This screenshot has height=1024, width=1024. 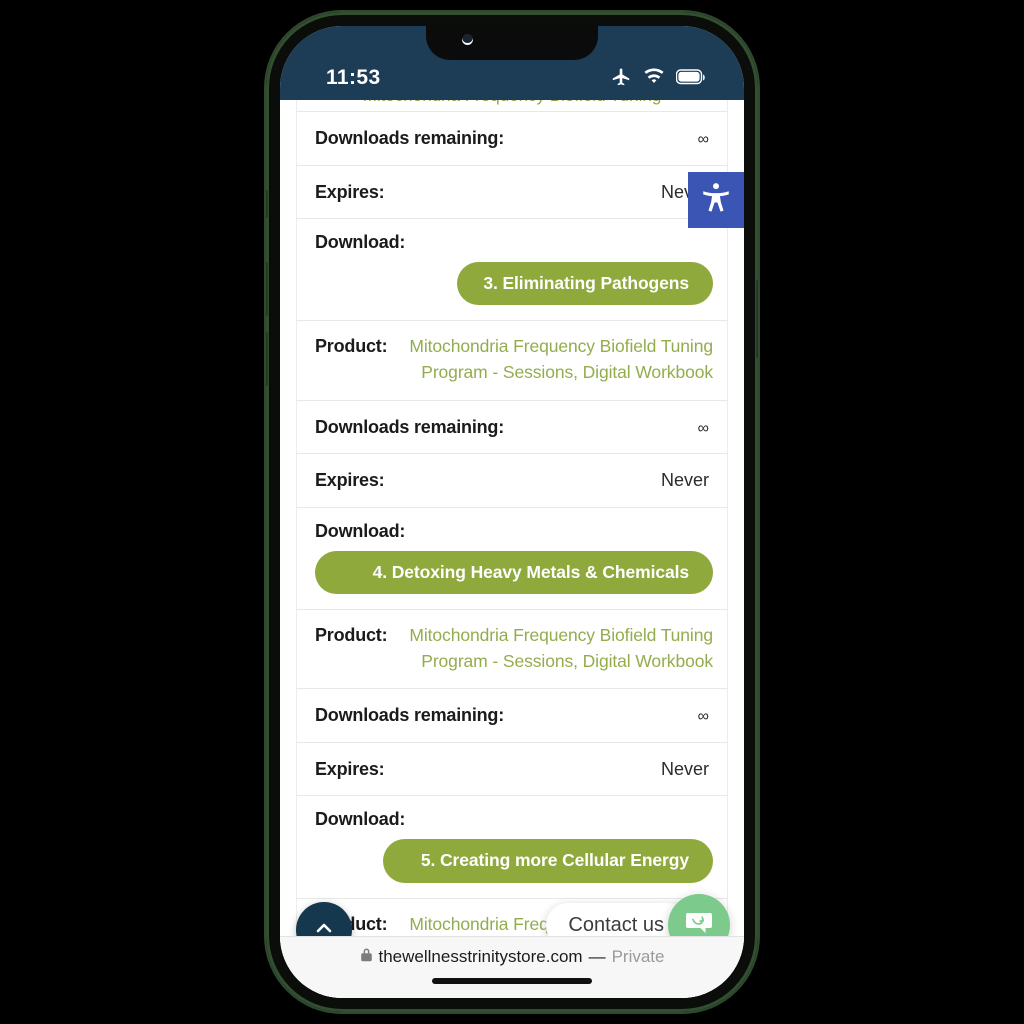 I want to click on download-button-wrap: 4. Detoxing Heavy Metals & Chemicals, so click(x=514, y=572).